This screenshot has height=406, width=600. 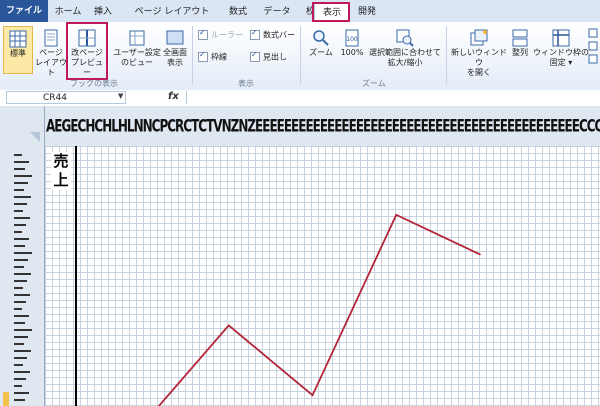 I want to click on zoom-group-label: ズーム, so click(x=374, y=83).